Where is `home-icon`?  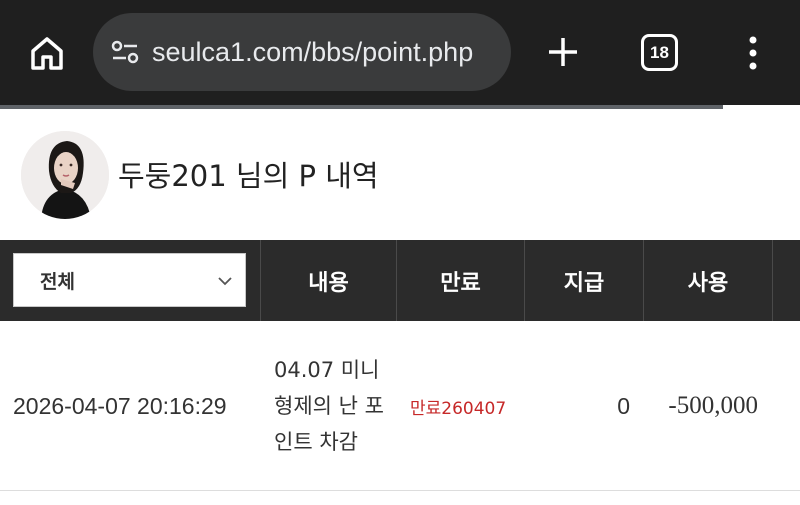 home-icon is located at coordinates (47, 53).